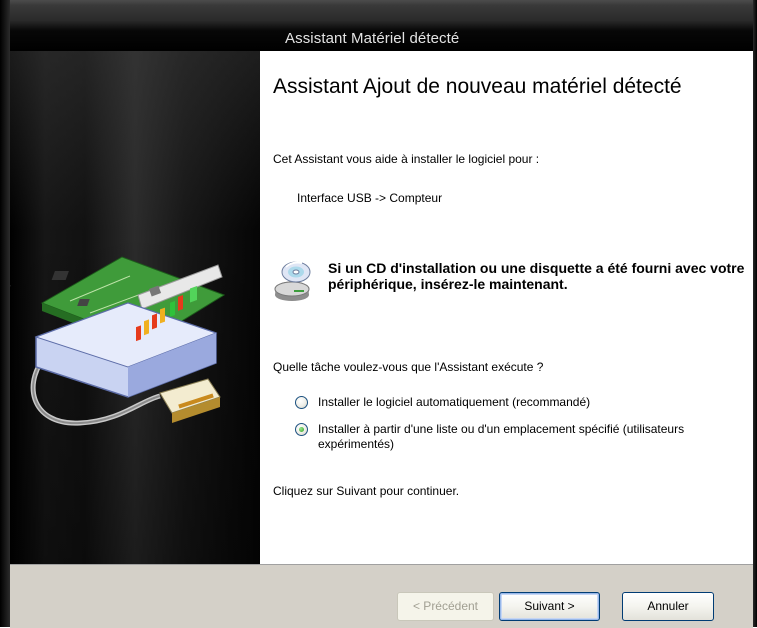 The image size is (757, 628). I want to click on radio-button-unchecked, so click(301, 402).